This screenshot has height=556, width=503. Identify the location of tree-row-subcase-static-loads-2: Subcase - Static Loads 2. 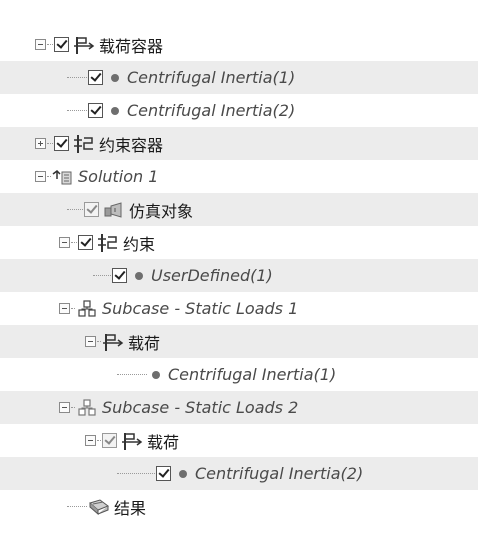
(239, 407).